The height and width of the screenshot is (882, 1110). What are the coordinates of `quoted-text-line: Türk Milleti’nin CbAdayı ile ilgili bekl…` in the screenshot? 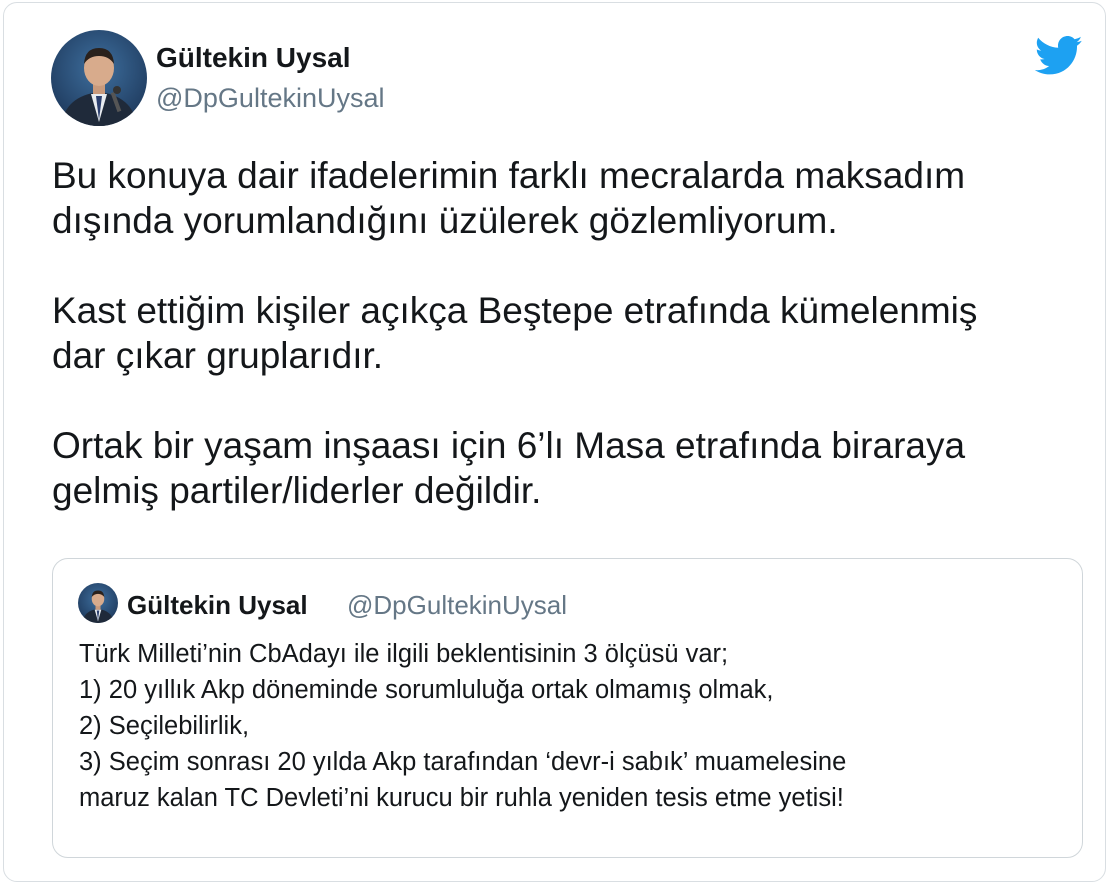 It's located at (404, 654).